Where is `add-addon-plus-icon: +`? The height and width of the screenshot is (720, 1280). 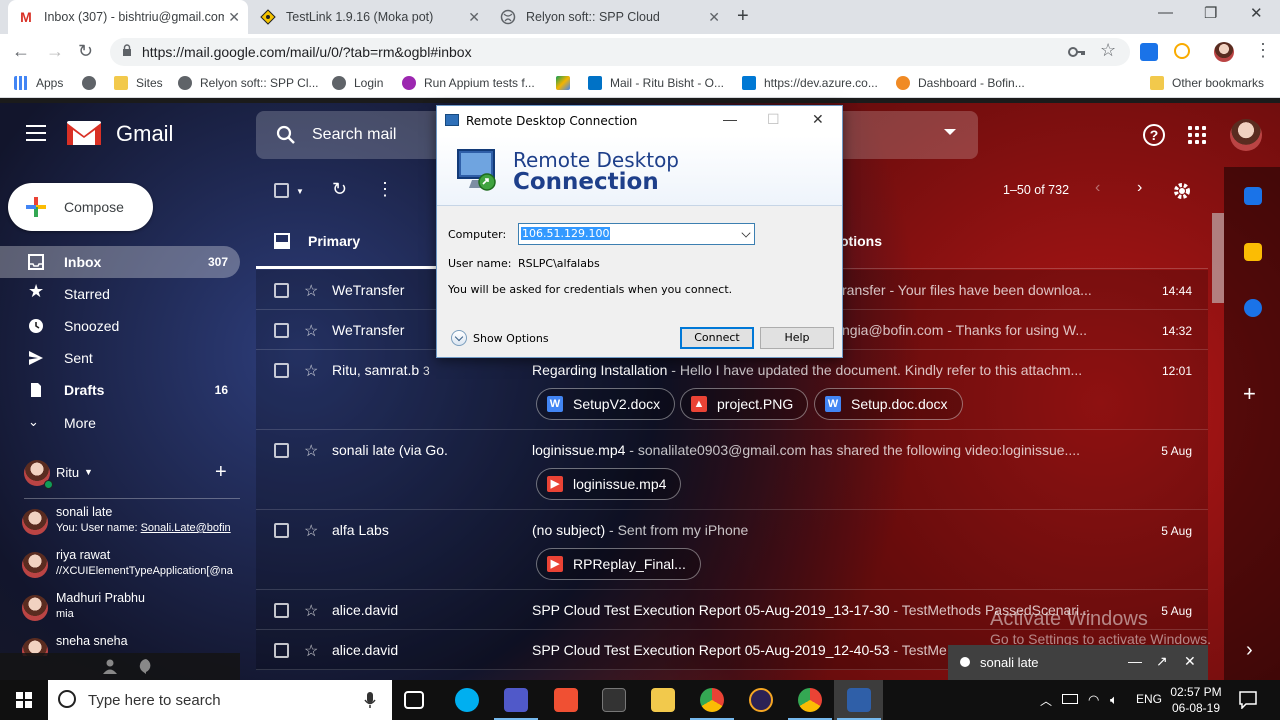 add-addon-plus-icon: + is located at coordinates (1249, 394).